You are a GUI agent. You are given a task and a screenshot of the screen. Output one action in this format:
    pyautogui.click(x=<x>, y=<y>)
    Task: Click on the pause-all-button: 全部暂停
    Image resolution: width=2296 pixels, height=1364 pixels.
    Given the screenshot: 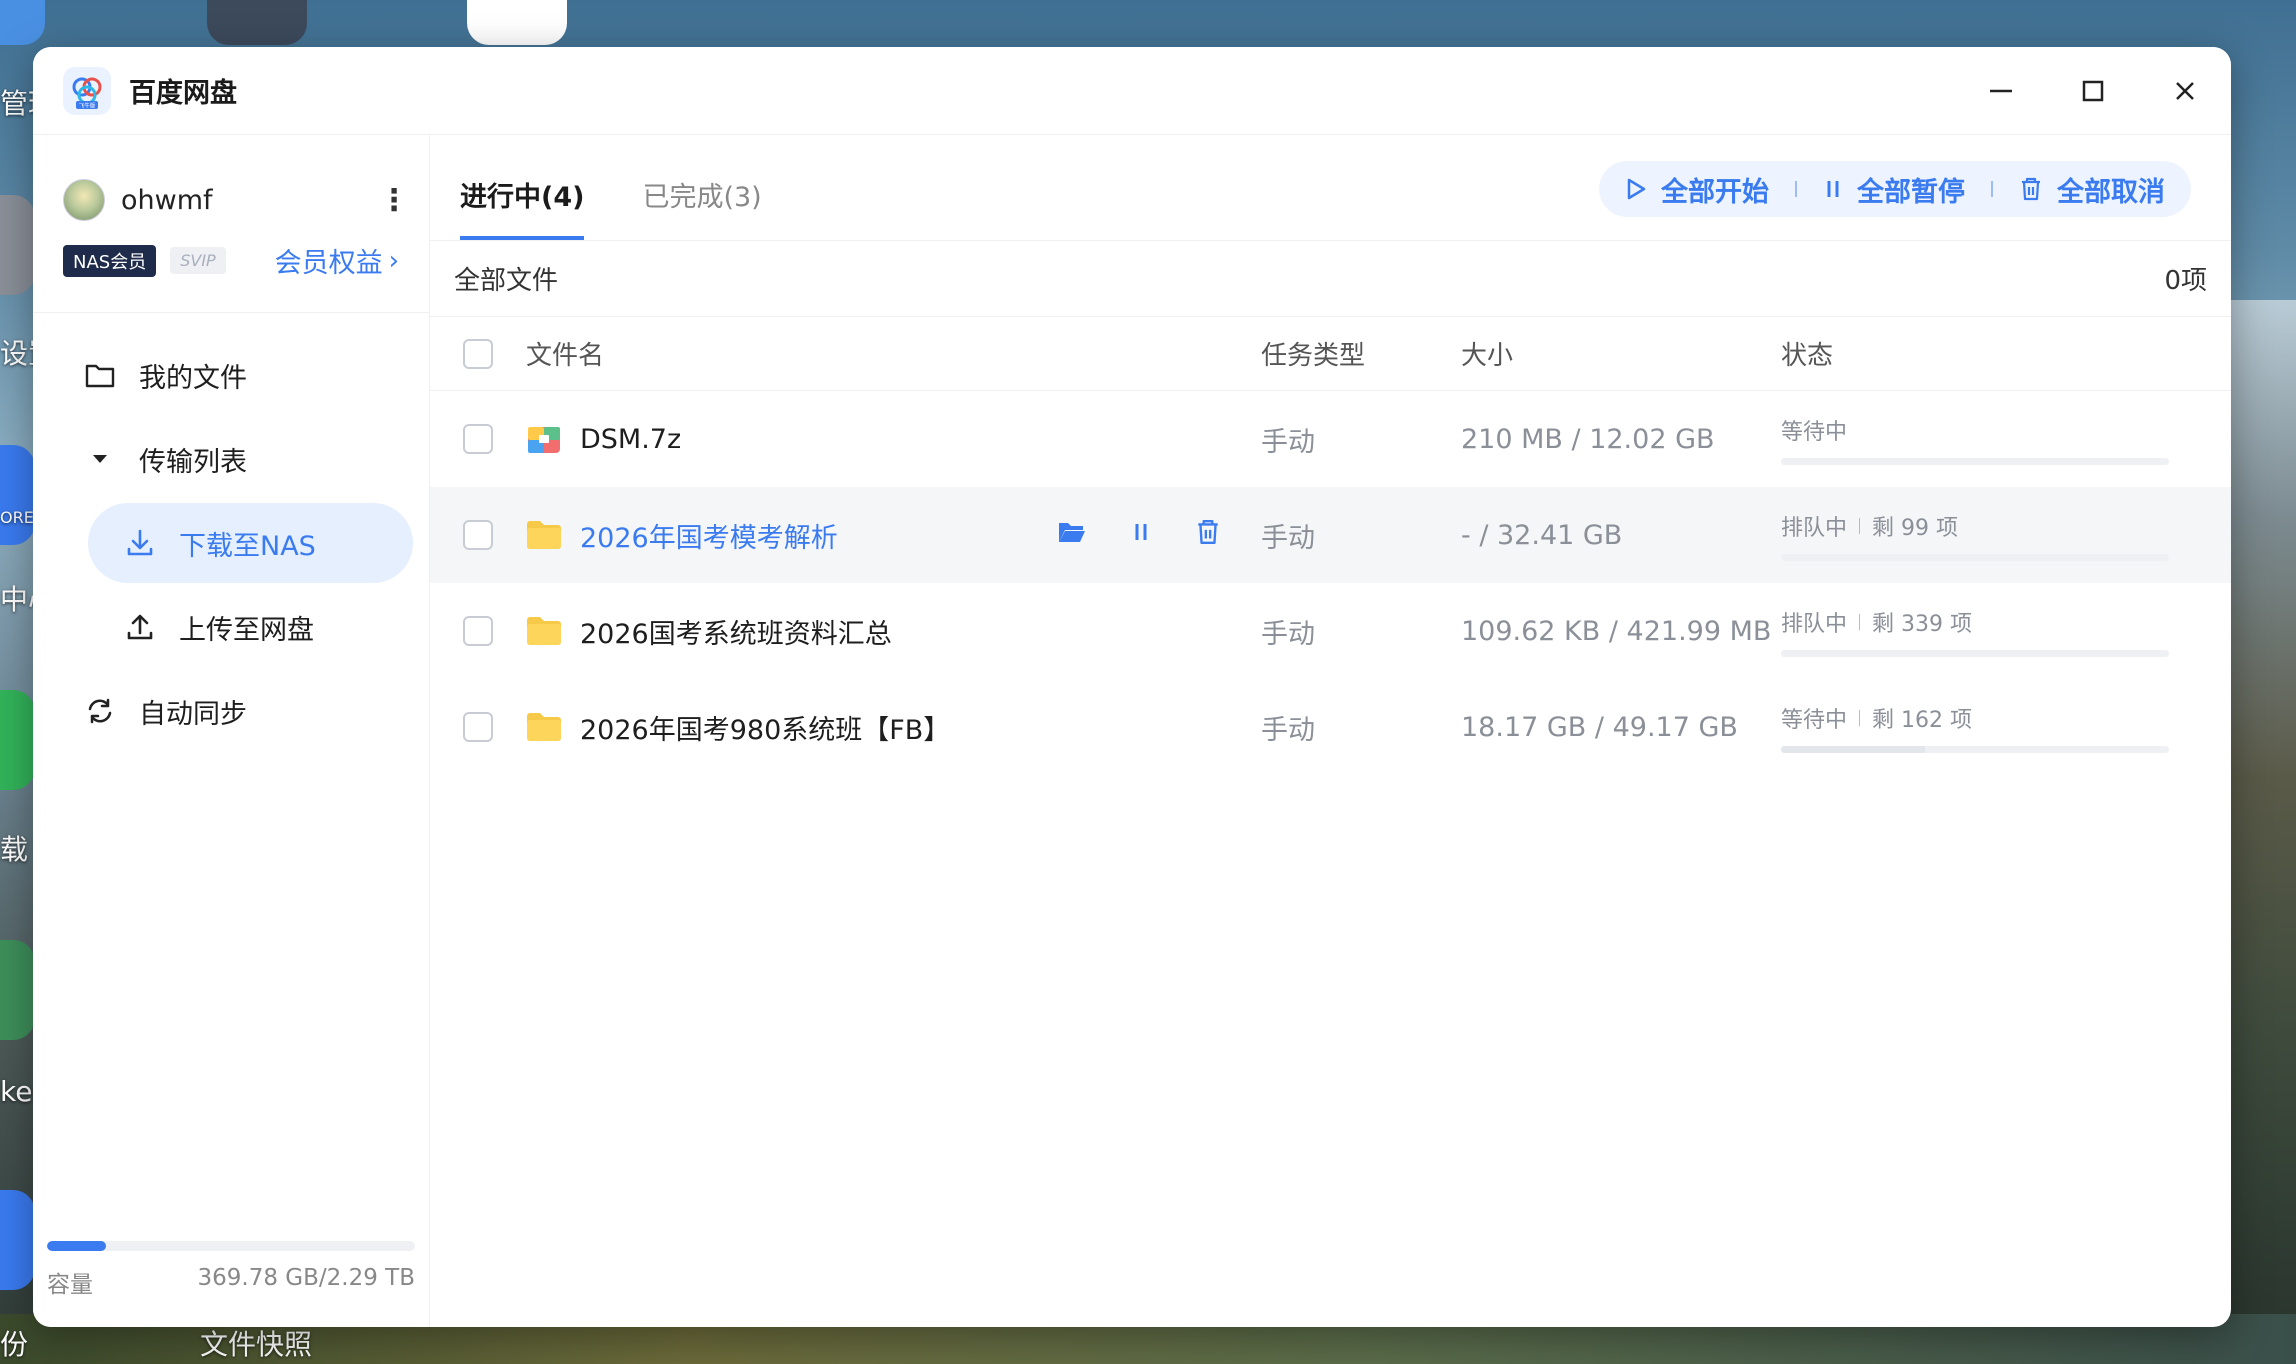 What is the action you would take?
    pyautogui.click(x=1894, y=189)
    